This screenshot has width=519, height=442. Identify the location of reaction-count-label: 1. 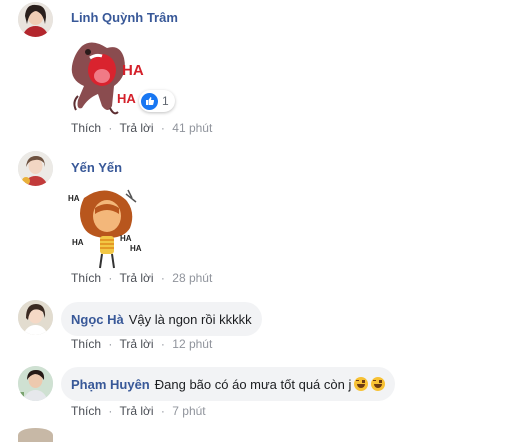
(165, 101).